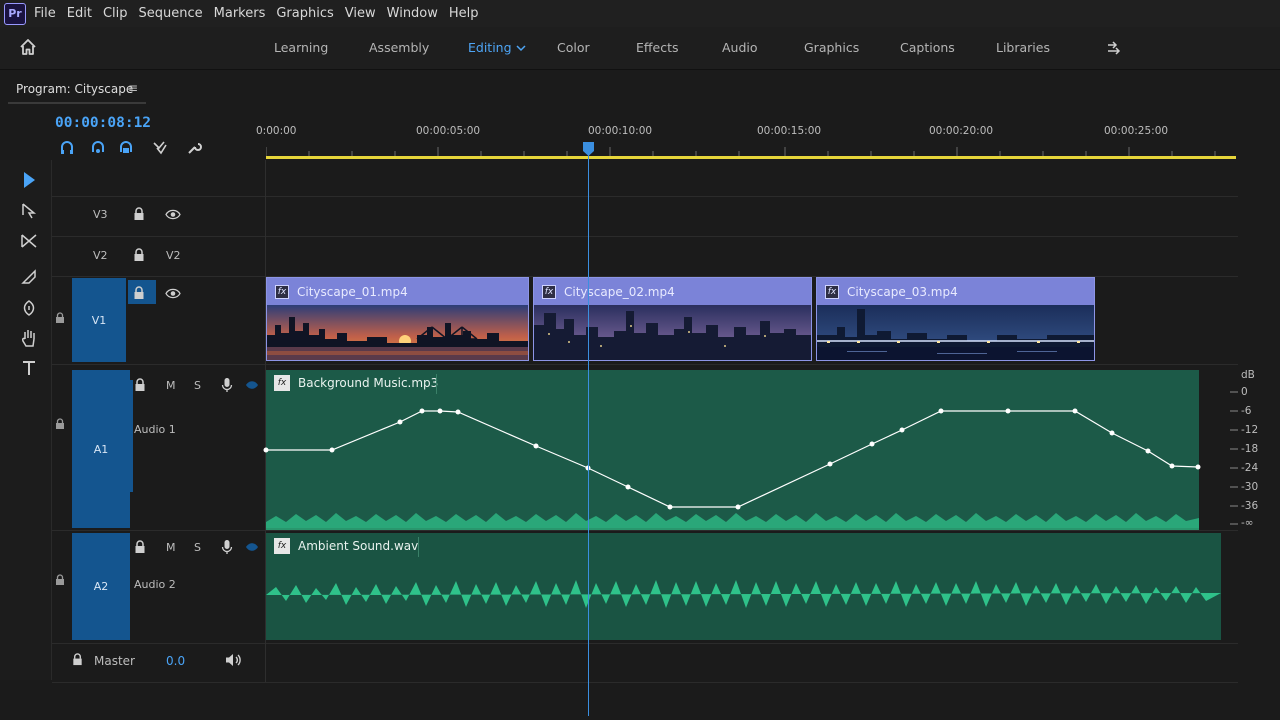  Describe the element at coordinates (1234, 458) in the screenshot. I see `db-scale-ticks` at that location.